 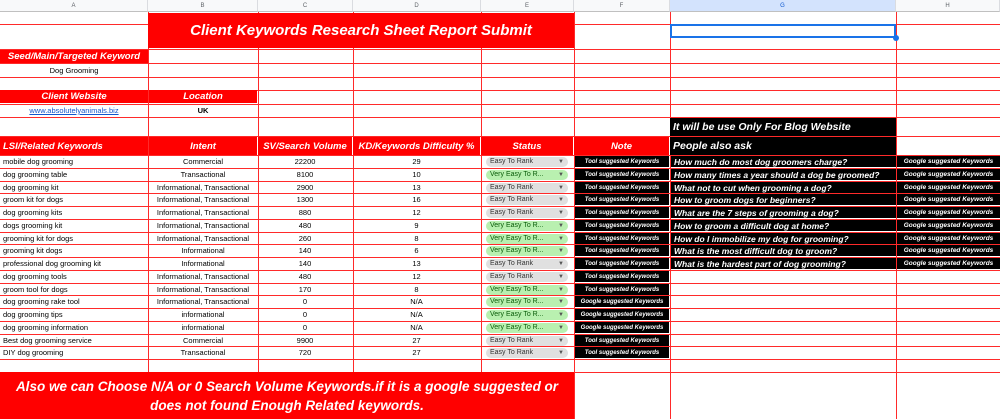 I want to click on column-header-f: F, so click(x=622, y=6).